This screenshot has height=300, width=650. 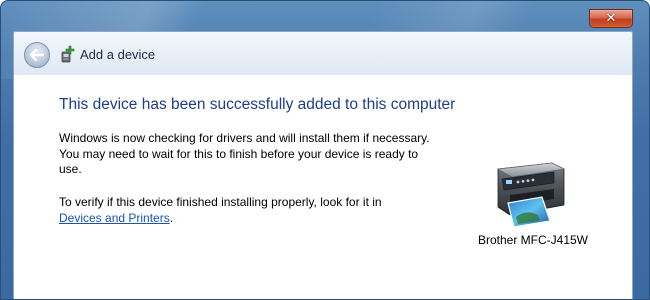 I want to click on close-icon: ✕, so click(x=611, y=18).